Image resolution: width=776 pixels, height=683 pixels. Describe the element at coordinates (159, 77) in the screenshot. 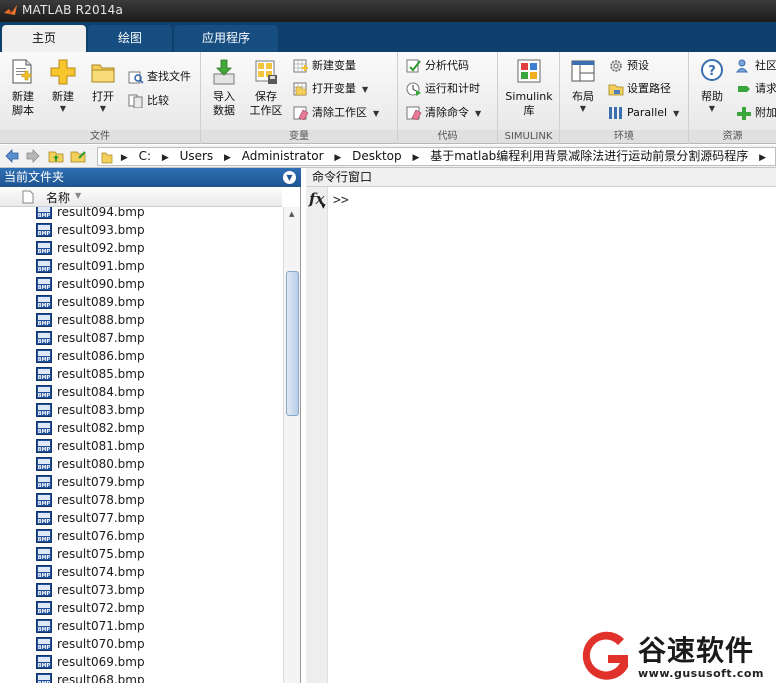

I see `find-files-button: 查找文件` at that location.